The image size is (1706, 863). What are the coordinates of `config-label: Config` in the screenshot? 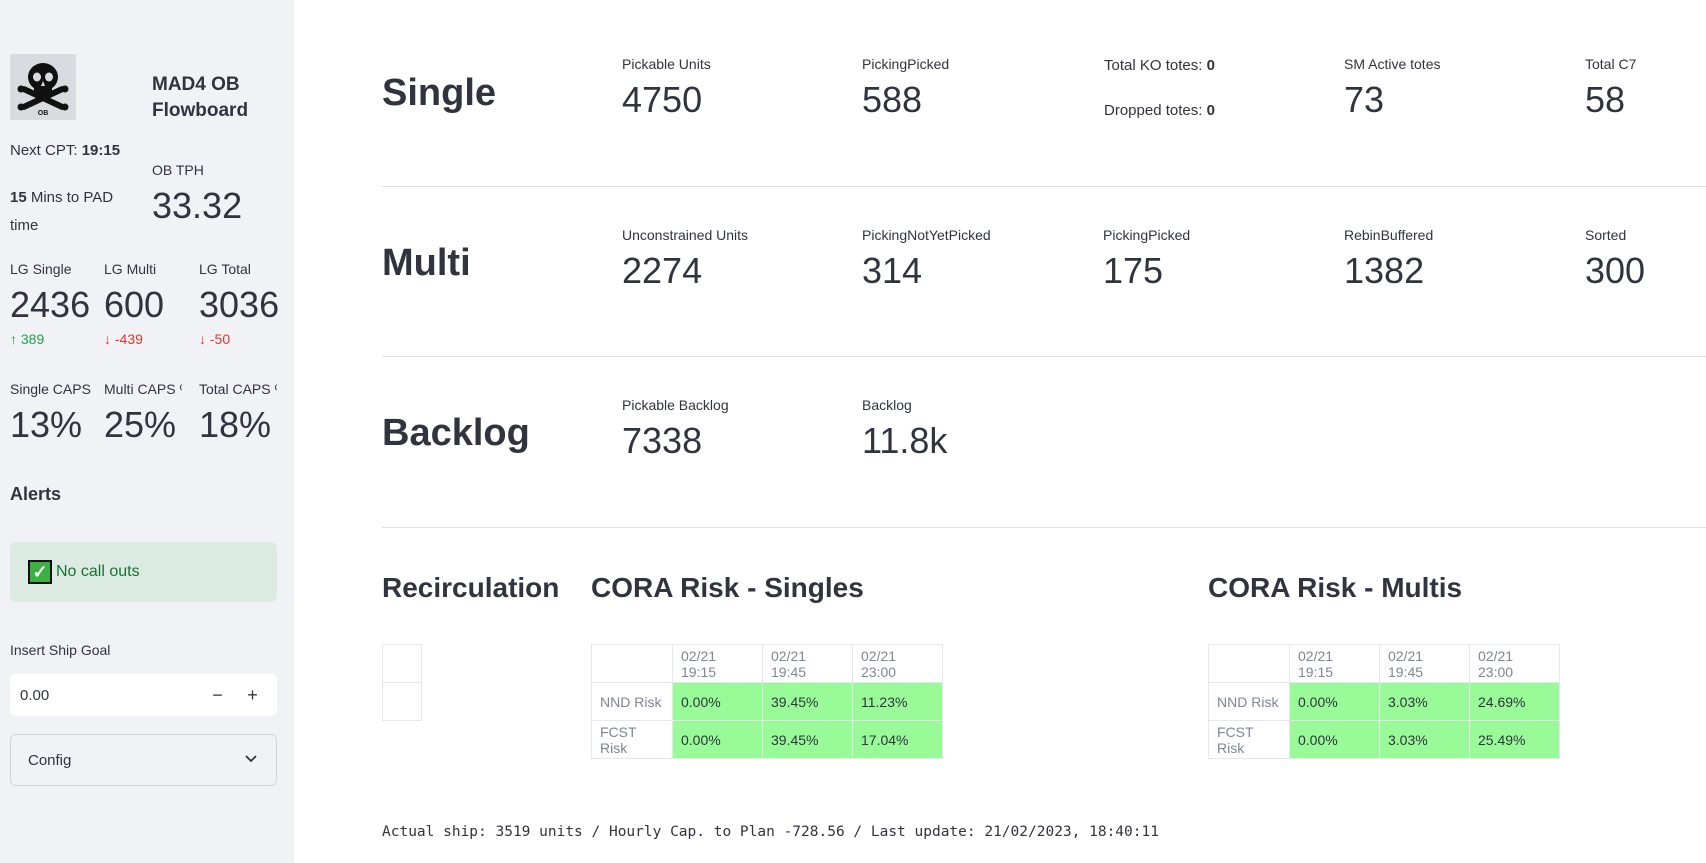 It's located at (50, 760).